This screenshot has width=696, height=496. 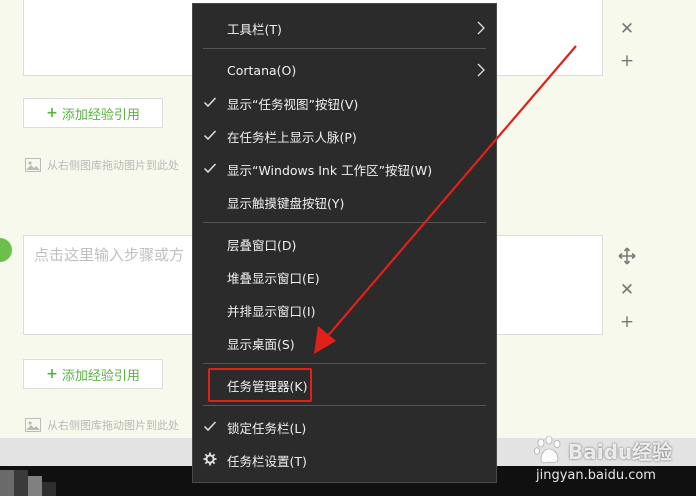 I want to click on taskbar-app-thumbnail, so click(x=29, y=483).